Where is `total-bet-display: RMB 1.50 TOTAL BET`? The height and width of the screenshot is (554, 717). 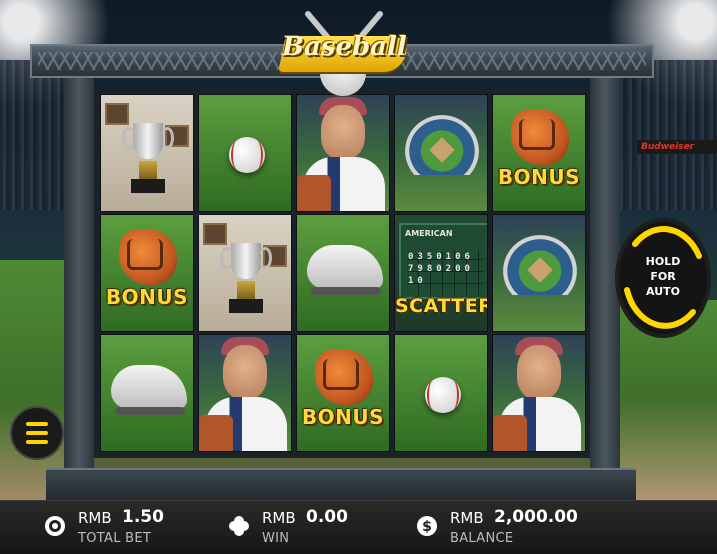
total-bet-display: RMB 1.50 TOTAL BET is located at coordinates (129, 529).